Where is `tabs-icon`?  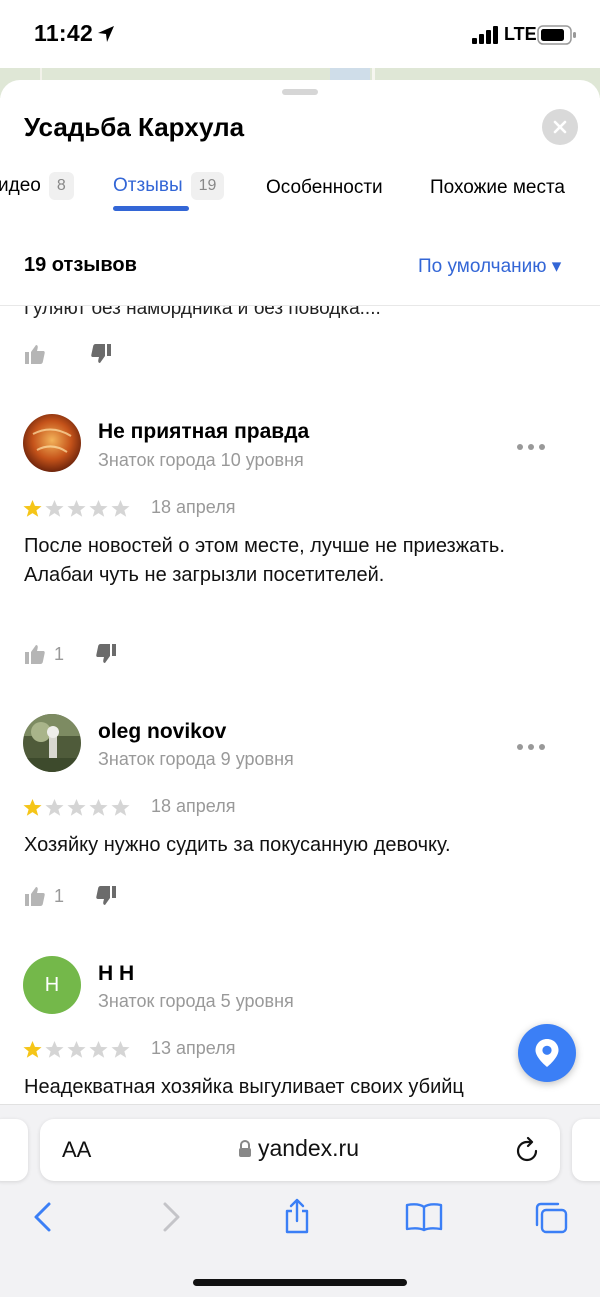
tabs-icon is located at coordinates (551, 1218).